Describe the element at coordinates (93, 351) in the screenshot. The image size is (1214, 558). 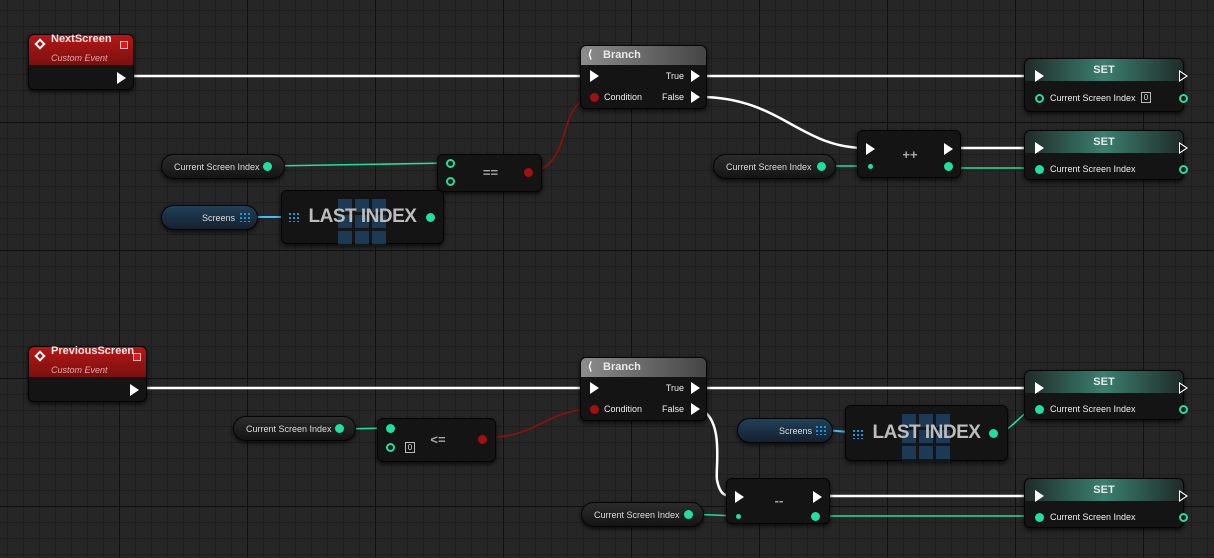
I see `event-title: PreviousScreen` at that location.